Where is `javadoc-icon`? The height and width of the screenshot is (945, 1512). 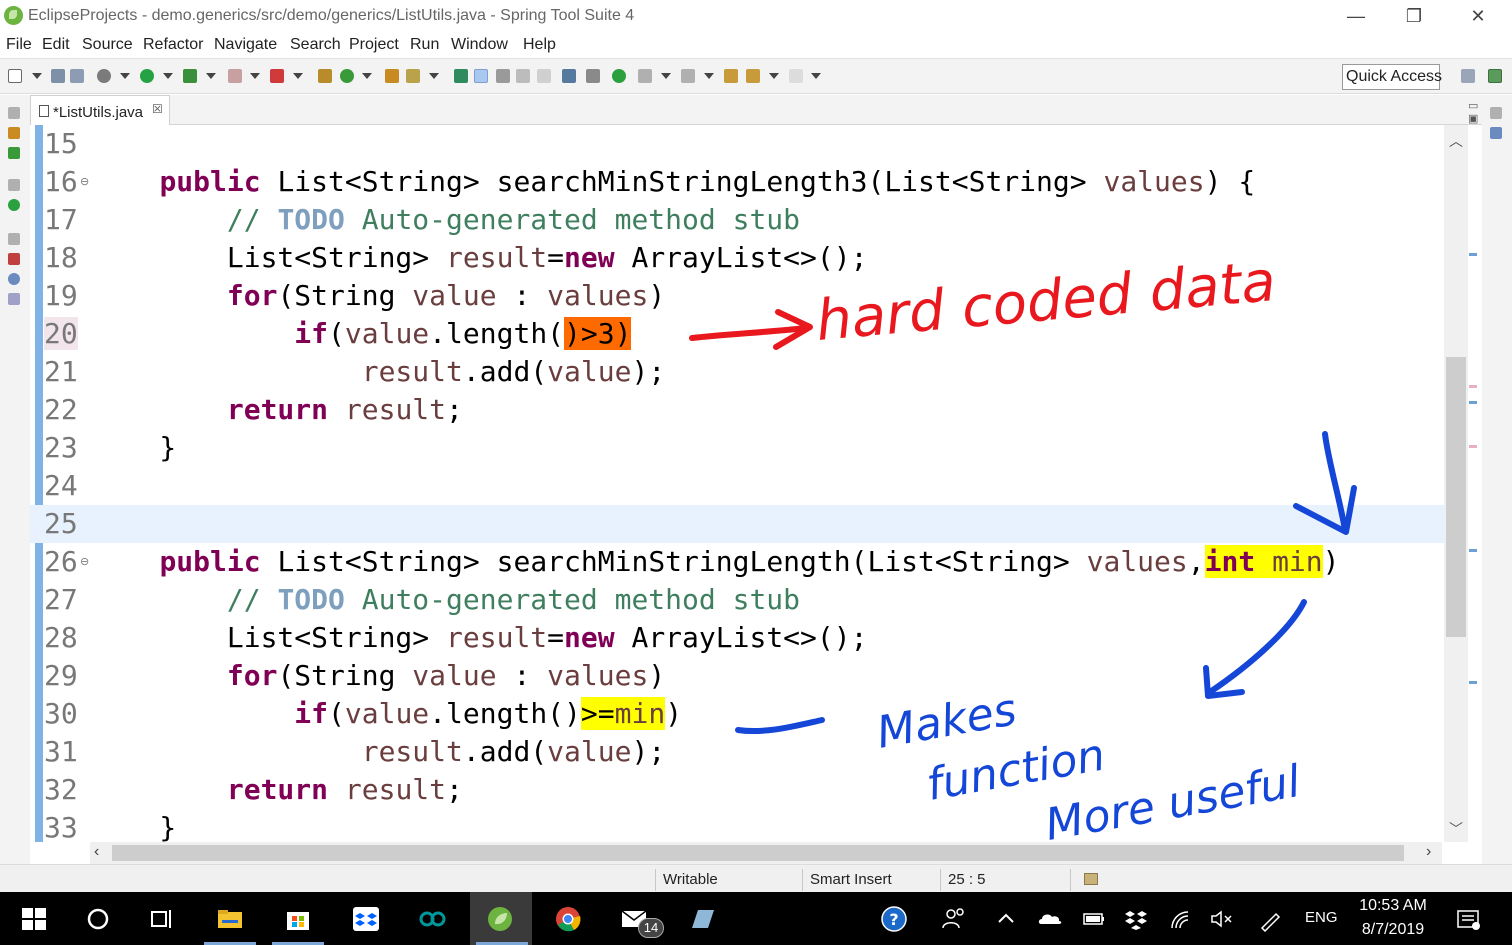
javadoc-icon is located at coordinates (14, 279).